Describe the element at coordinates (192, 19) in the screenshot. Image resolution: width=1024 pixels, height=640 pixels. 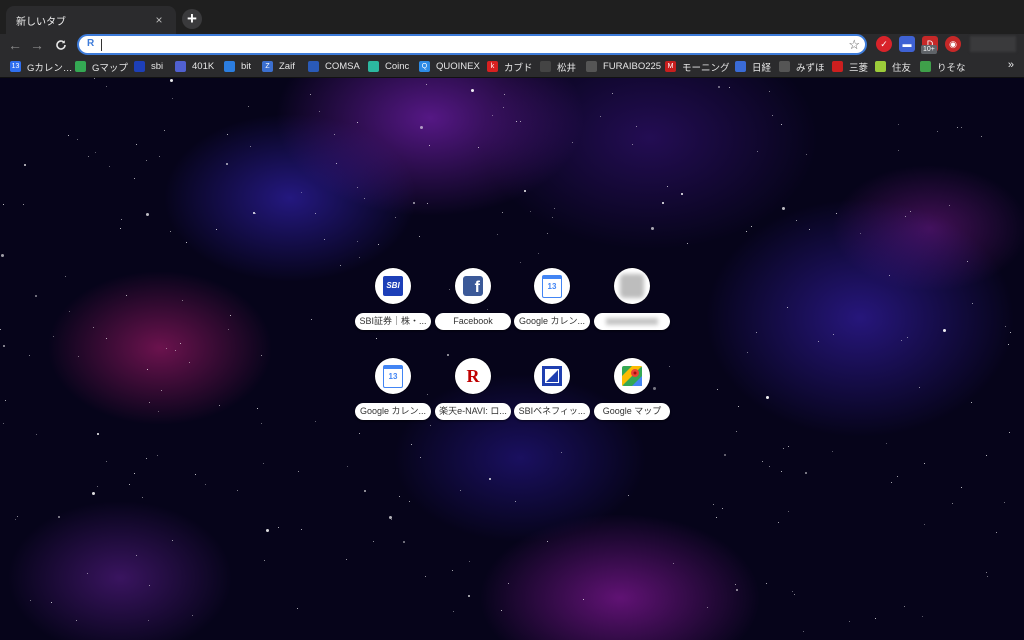
I see `new-tab-button: +` at that location.